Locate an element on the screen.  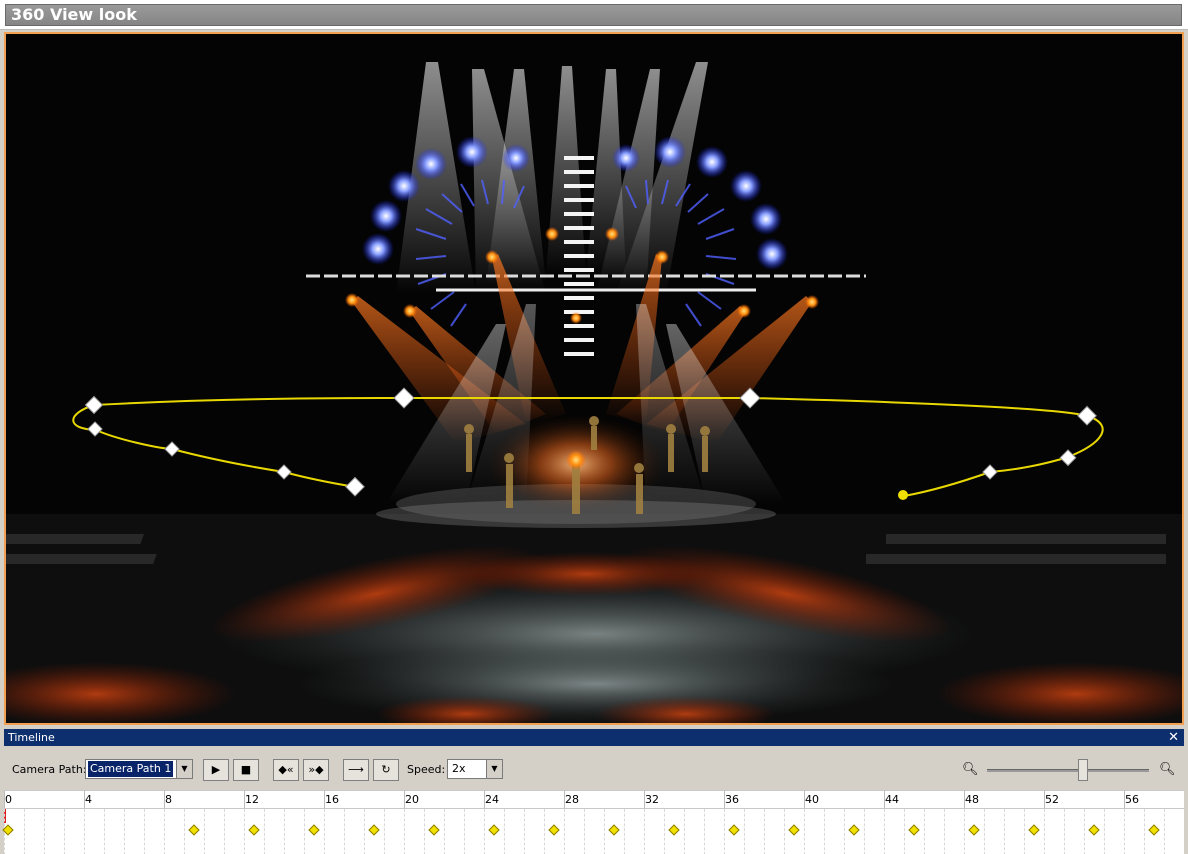
ruler-tick-label: 20 is located at coordinates (412, 799).